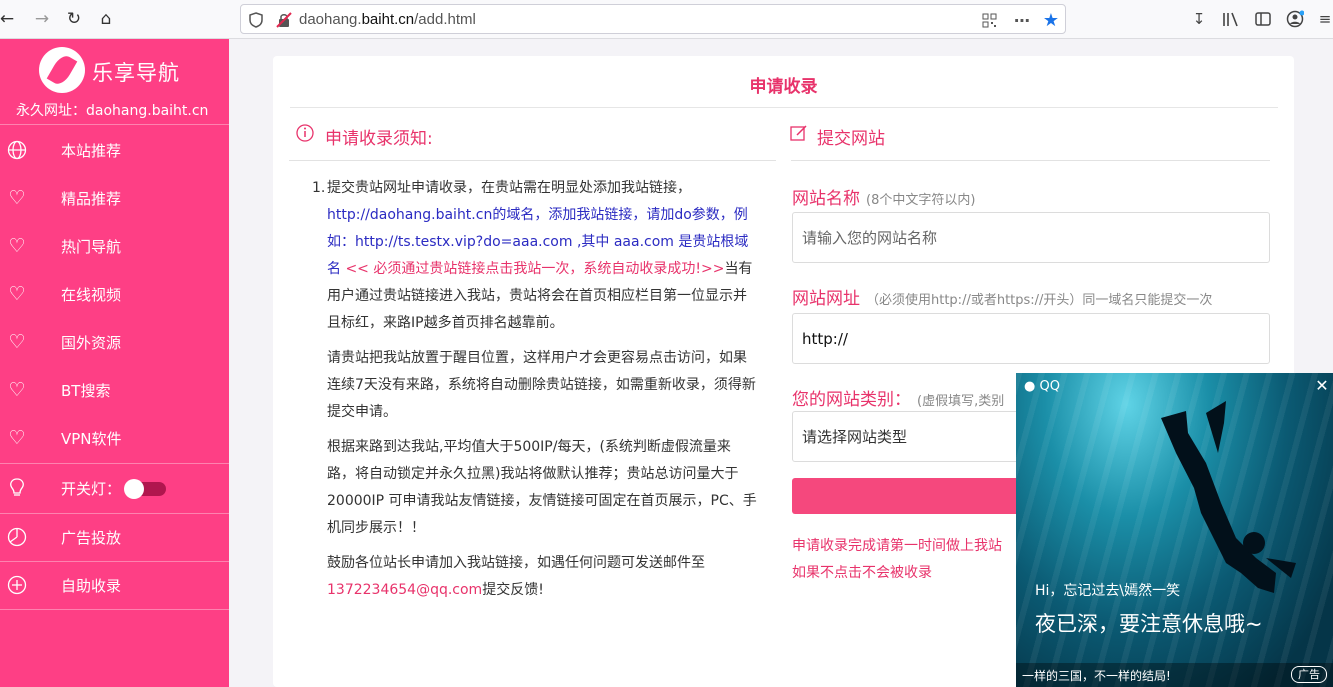 This screenshot has height=687, width=1333. Describe the element at coordinates (800, 134) in the screenshot. I see `edit-icon` at that location.